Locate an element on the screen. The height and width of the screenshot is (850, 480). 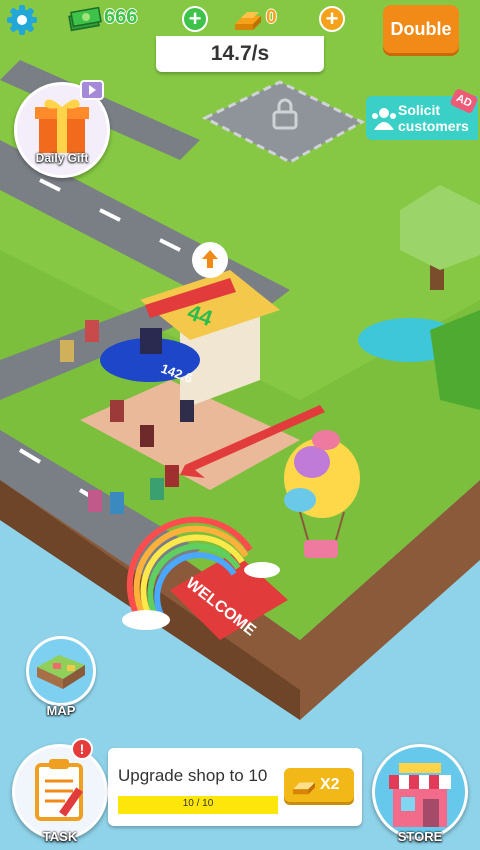
people-icon is located at coordinates (384, 119).